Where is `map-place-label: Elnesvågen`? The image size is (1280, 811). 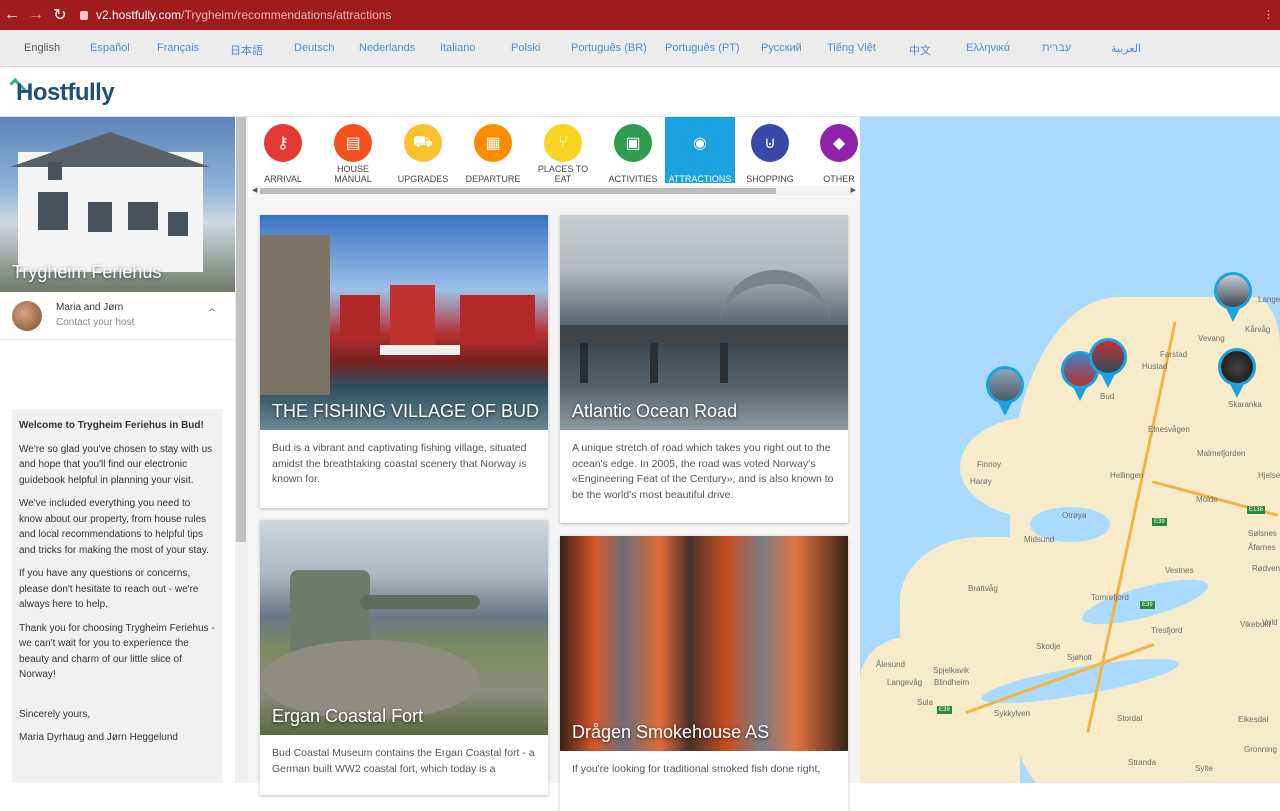 map-place-label: Elnesvågen is located at coordinates (1169, 429).